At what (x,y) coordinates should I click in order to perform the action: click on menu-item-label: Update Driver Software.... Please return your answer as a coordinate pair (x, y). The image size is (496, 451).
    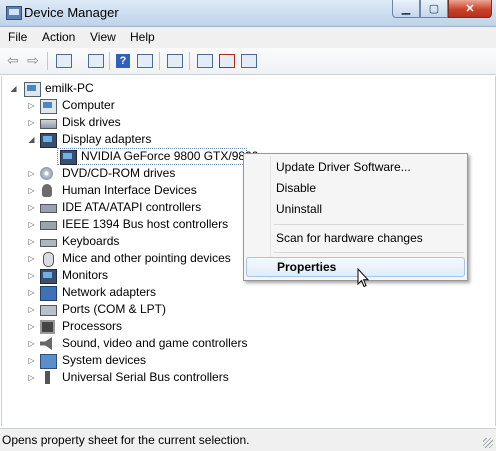
    Looking at the image, I should click on (343, 167).